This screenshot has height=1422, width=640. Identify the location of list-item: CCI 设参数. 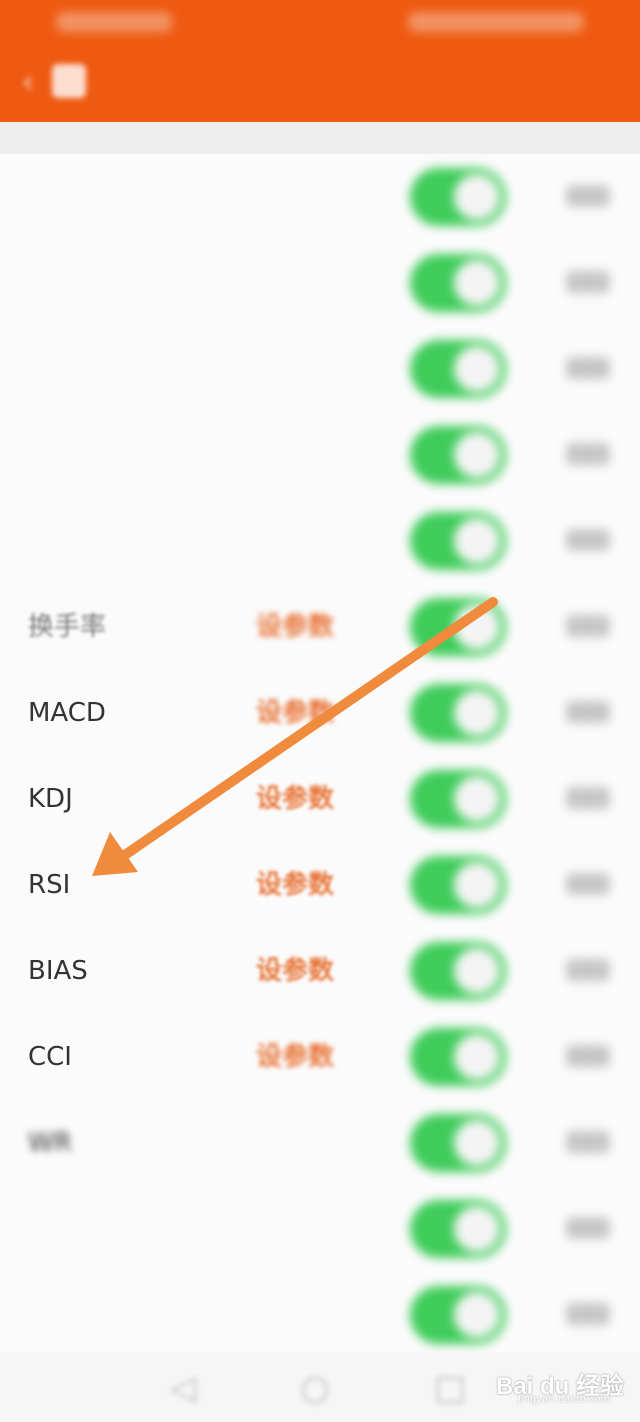
(320, 1057).